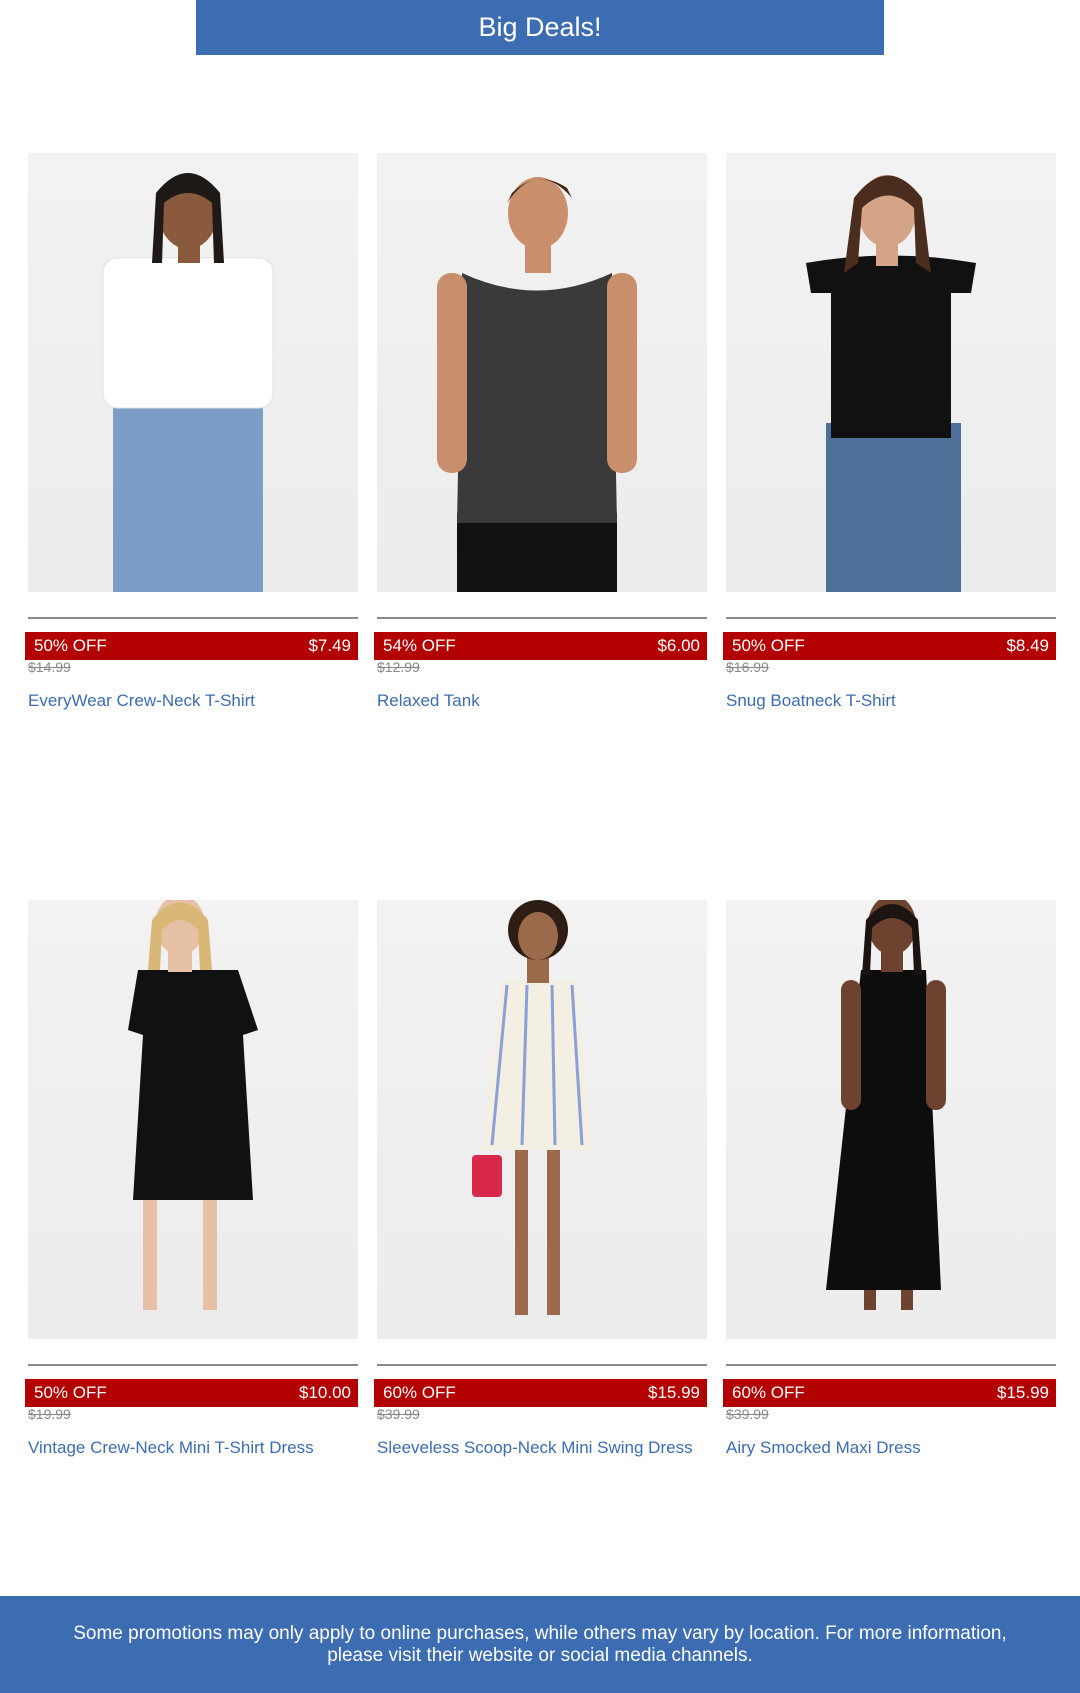 The height and width of the screenshot is (1693, 1080). I want to click on original-price: $12.99, so click(398, 667).